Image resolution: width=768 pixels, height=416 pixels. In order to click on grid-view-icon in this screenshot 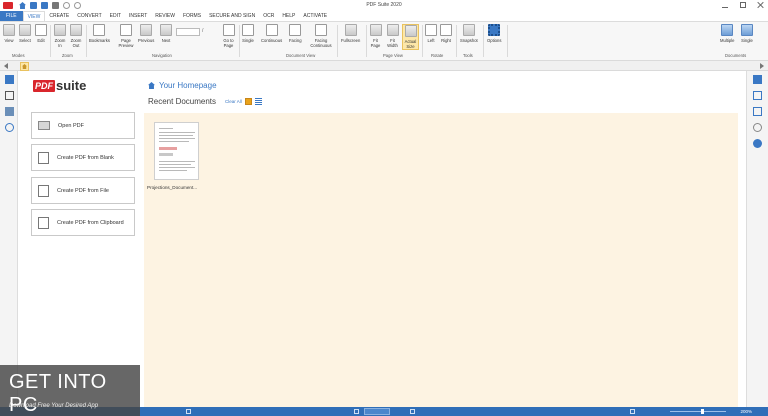, I will do `click(248, 101)`.